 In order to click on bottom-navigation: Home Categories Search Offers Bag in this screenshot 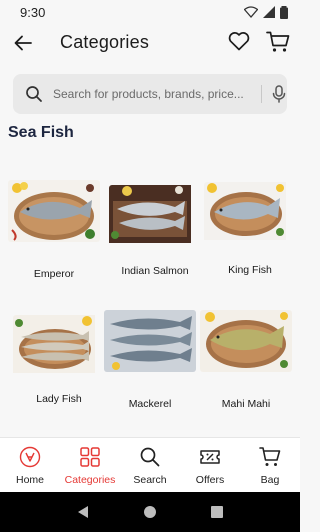, I will do `click(150, 464)`.